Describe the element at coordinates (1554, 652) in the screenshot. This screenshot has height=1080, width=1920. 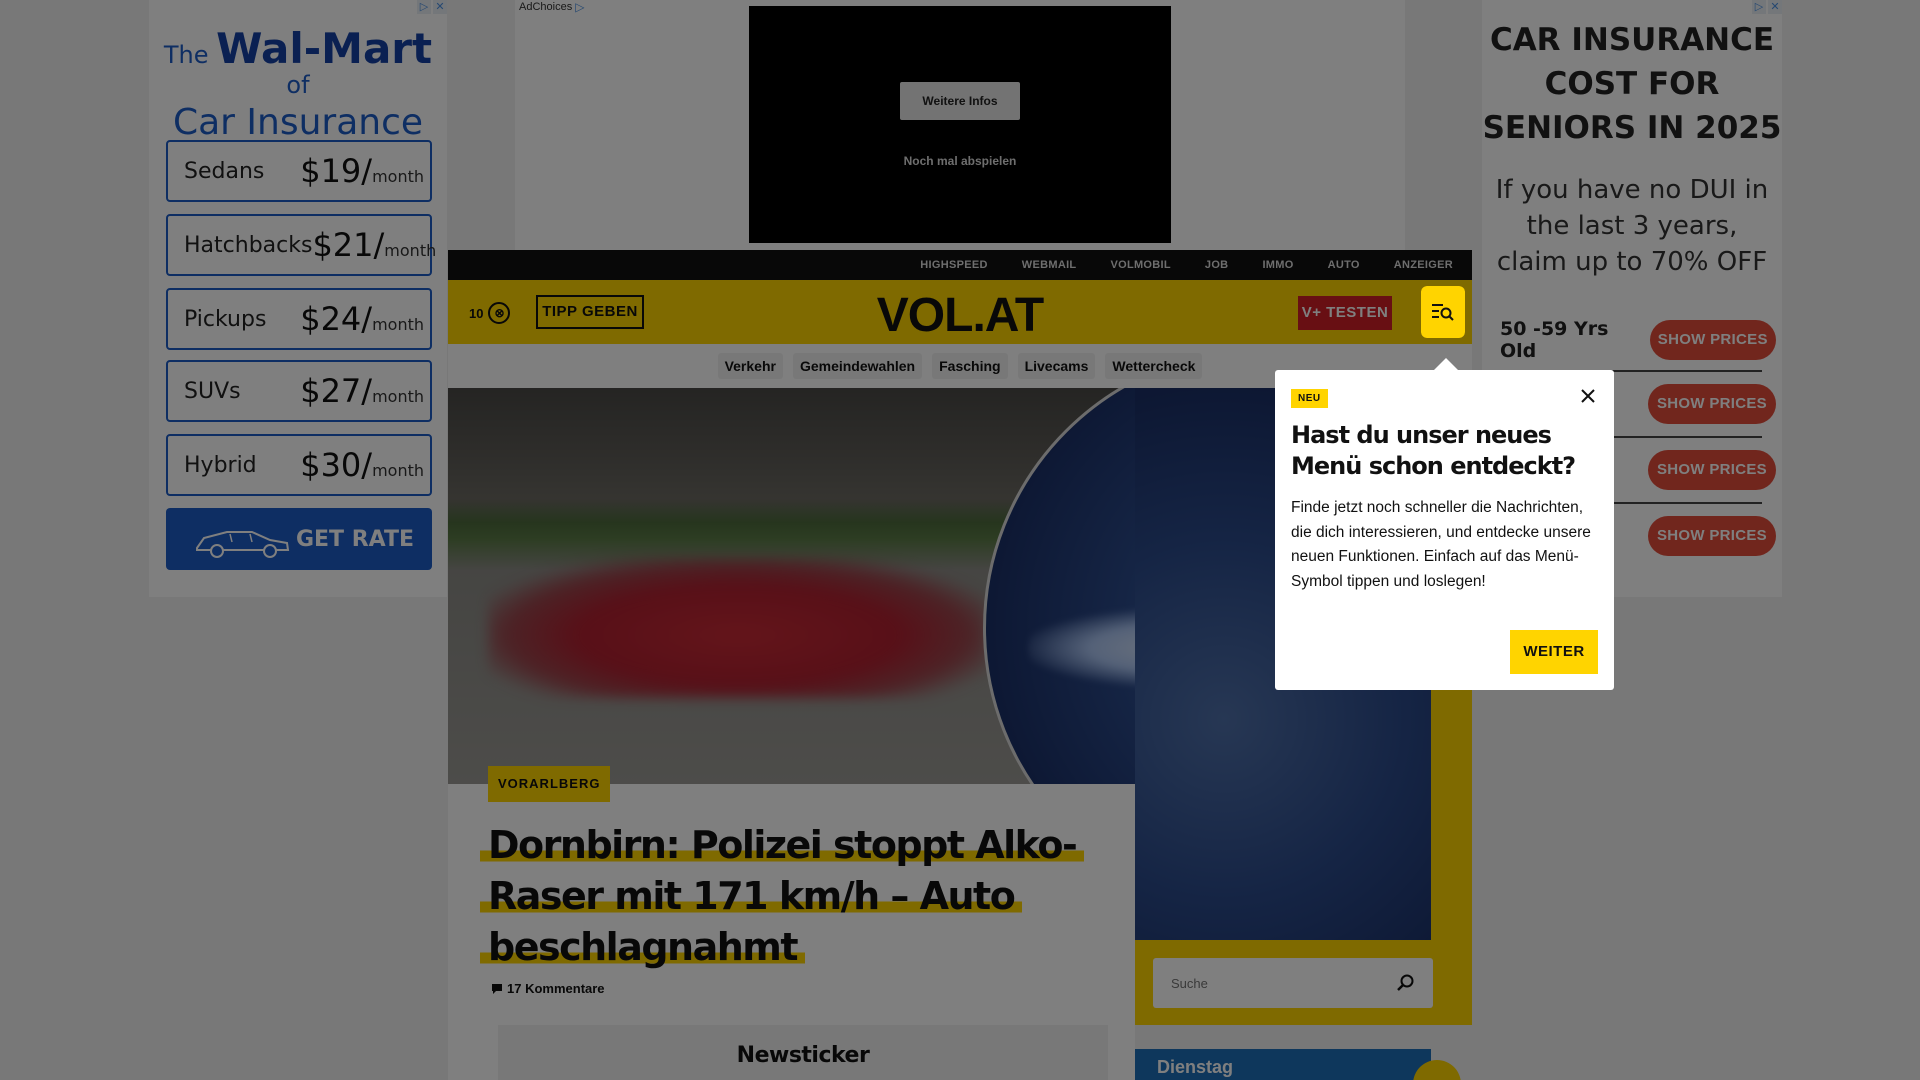
I see `weiter-button: WEITER` at that location.